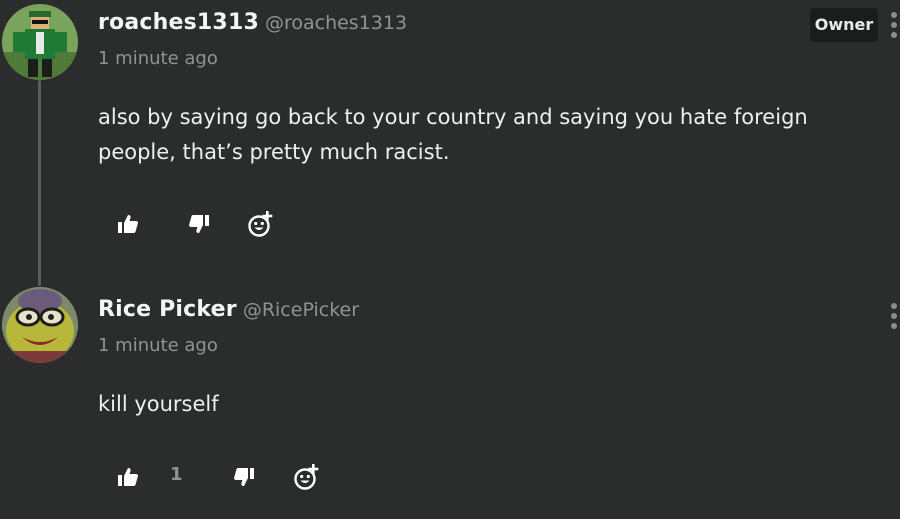  What do you see at coordinates (844, 25) in the screenshot?
I see `owner-badge: Owner` at bounding box center [844, 25].